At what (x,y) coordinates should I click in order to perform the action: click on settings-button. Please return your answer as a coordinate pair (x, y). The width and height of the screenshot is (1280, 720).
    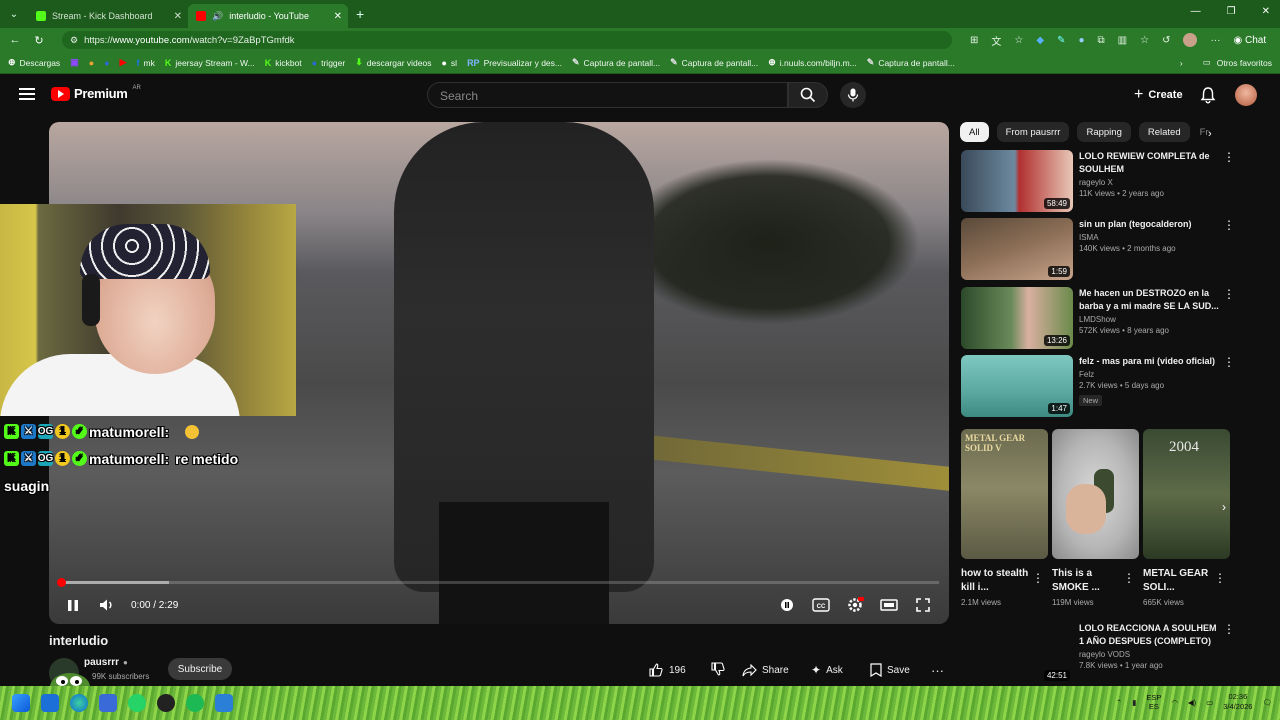
    Looking at the image, I should click on (855, 605).